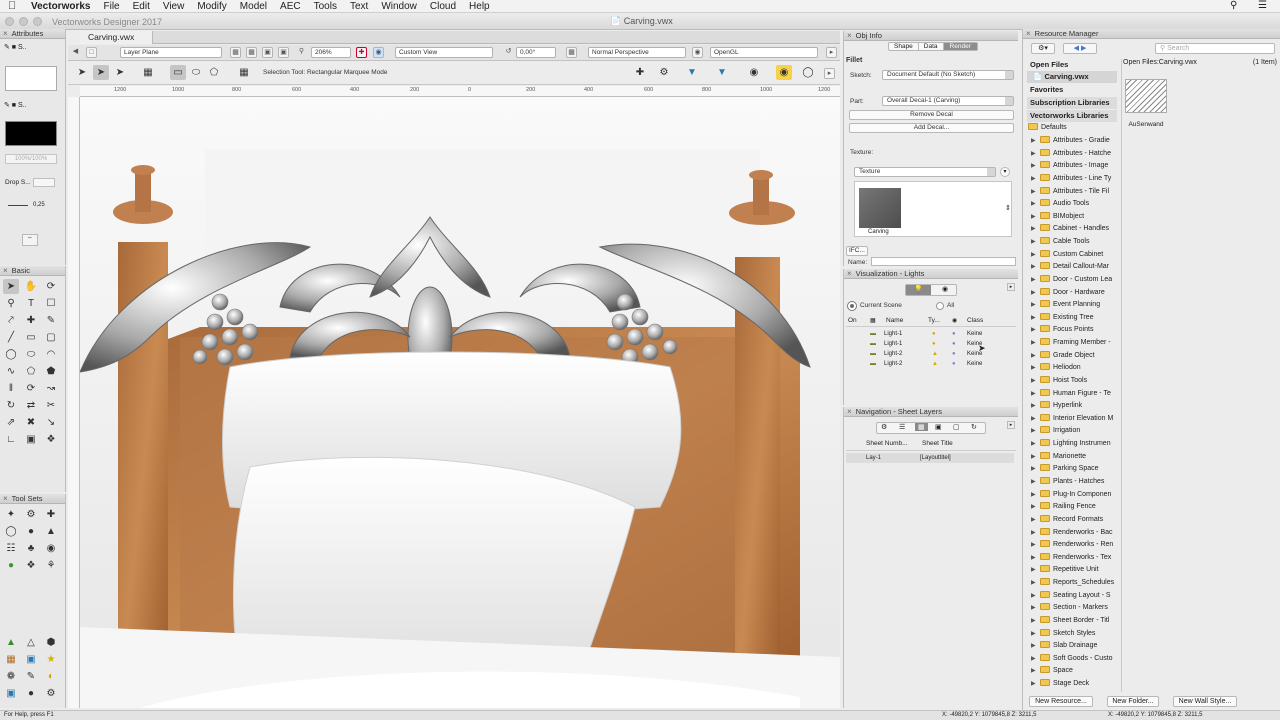 The width and height of the screenshot is (1280, 720). I want to click on folder-item: ▶ Heliodon, so click(1076, 368).